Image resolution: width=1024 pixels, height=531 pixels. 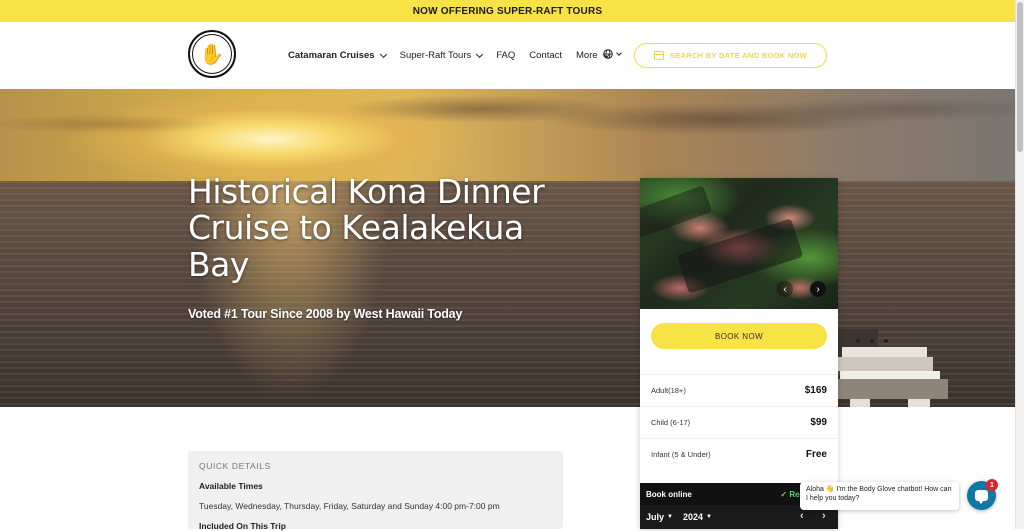 What do you see at coordinates (802, 516) in the screenshot?
I see `prev-month-button: ‹` at bounding box center [802, 516].